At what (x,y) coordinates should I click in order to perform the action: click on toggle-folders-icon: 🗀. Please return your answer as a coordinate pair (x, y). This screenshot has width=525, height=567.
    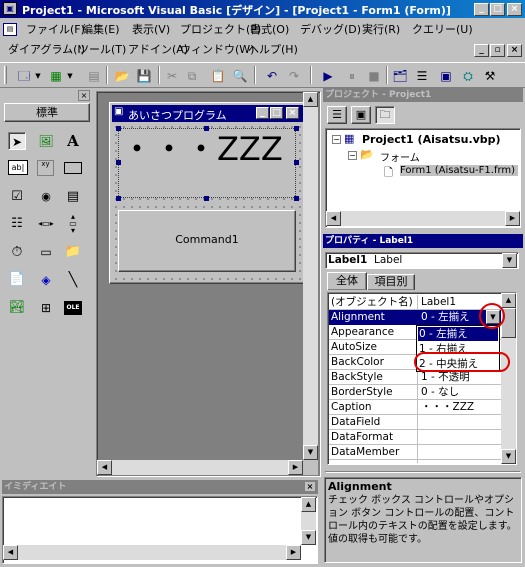
    Looking at the image, I should click on (385, 115).